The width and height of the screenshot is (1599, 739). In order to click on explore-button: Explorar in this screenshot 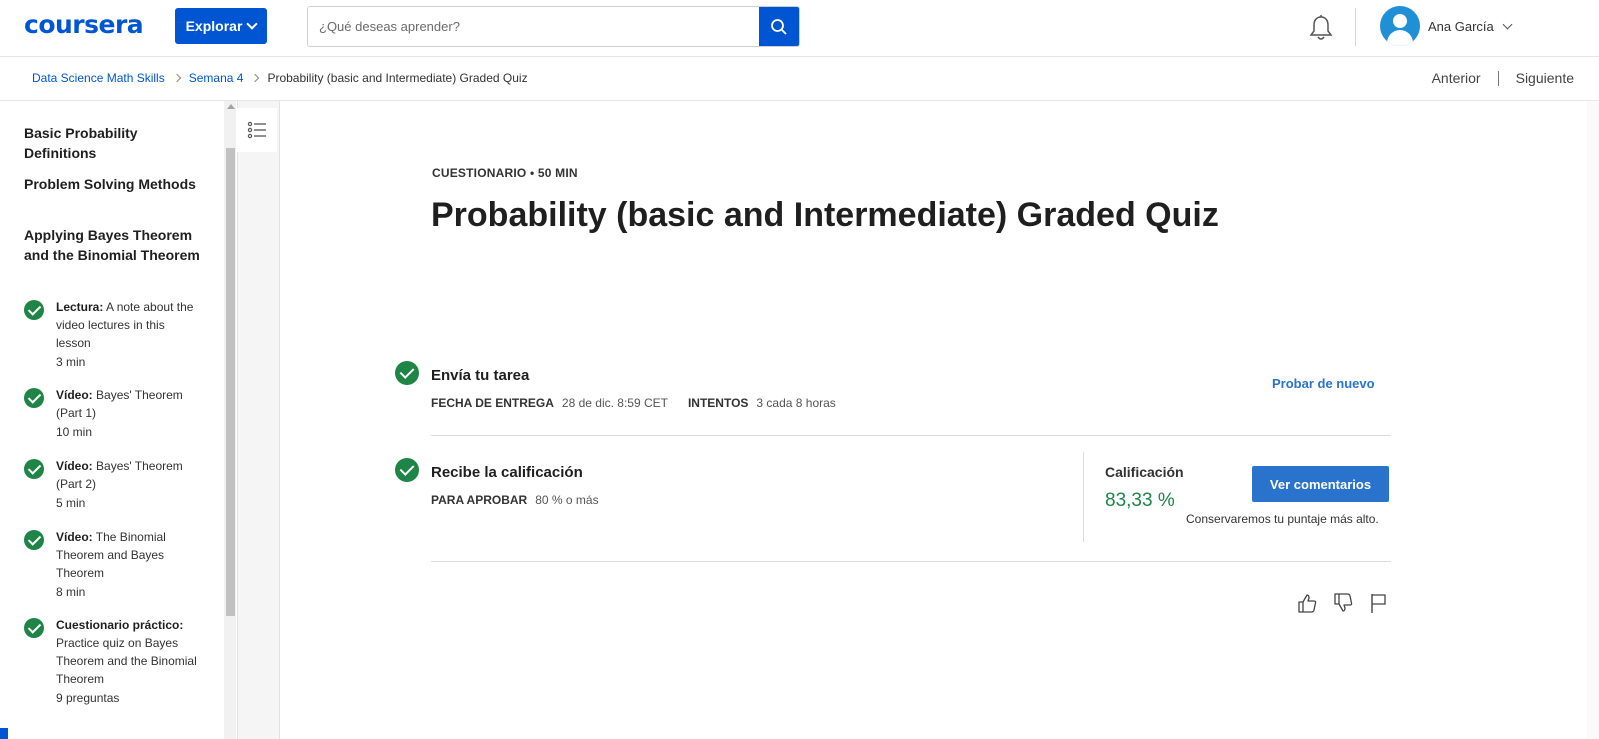, I will do `click(221, 26)`.